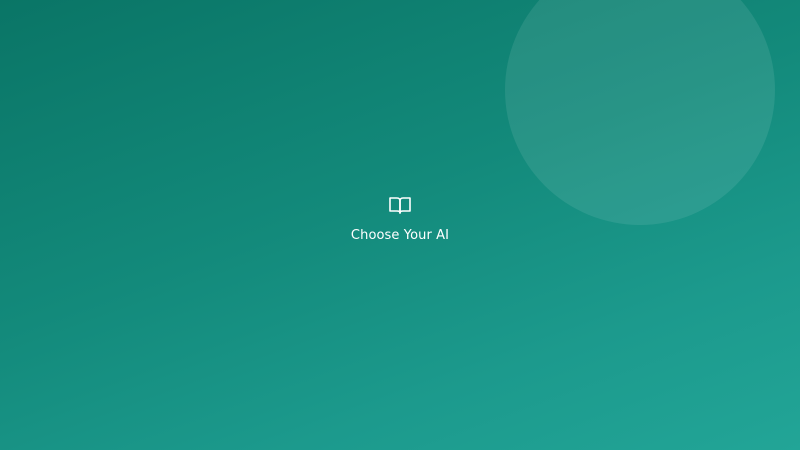 This screenshot has width=800, height=450. Describe the element at coordinates (400, 220) in the screenshot. I see `splash-content: Choose Your AI` at that location.